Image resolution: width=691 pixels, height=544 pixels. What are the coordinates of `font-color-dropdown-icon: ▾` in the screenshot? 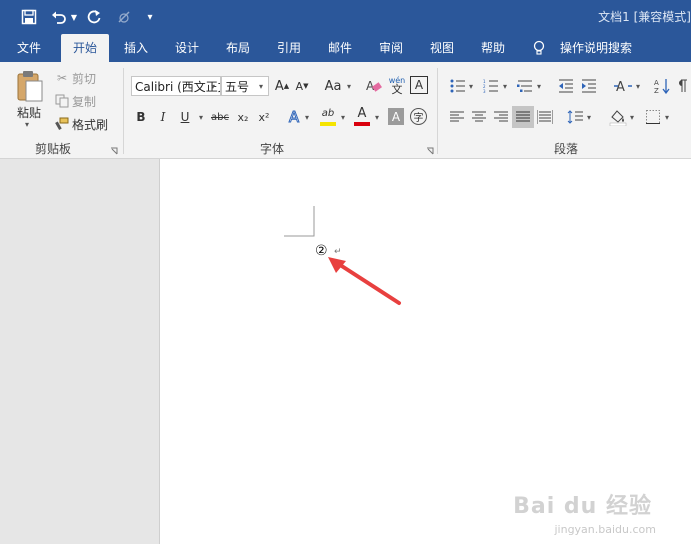 It's located at (377, 117).